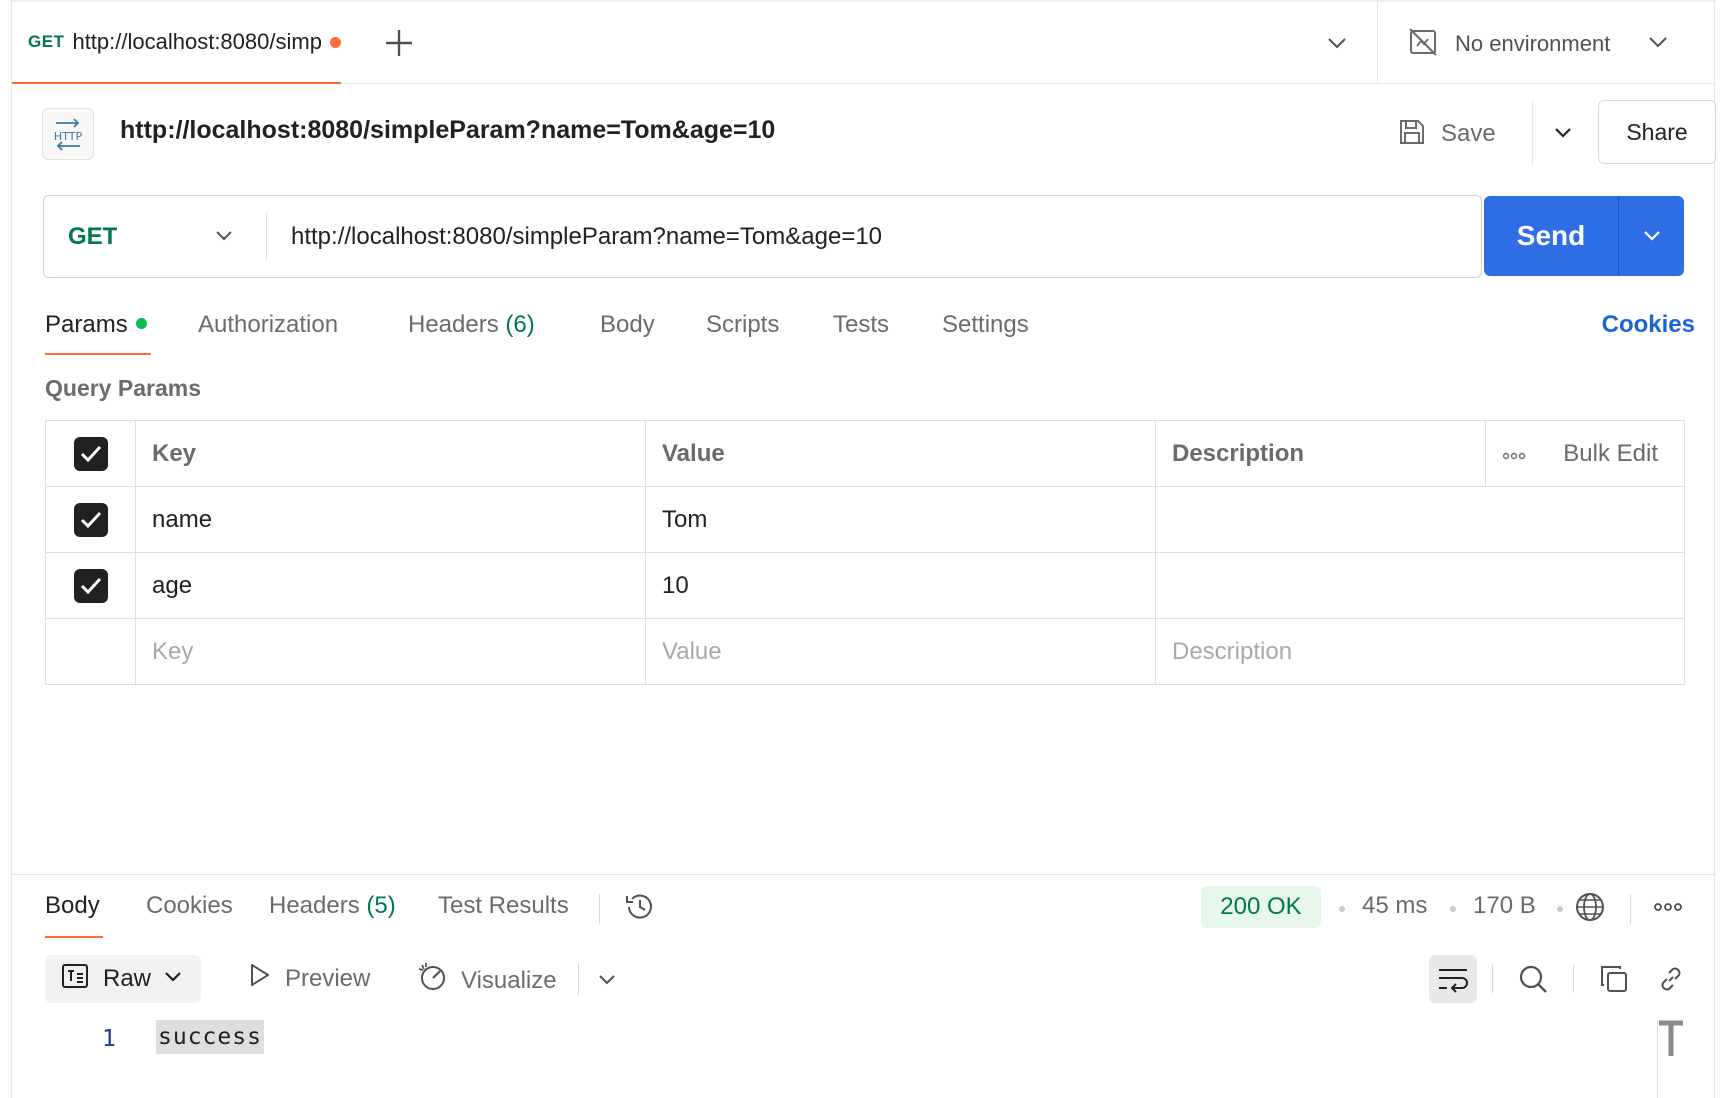 This screenshot has height=1098, width=1736. I want to click on tab-method-label: GET, so click(46, 41).